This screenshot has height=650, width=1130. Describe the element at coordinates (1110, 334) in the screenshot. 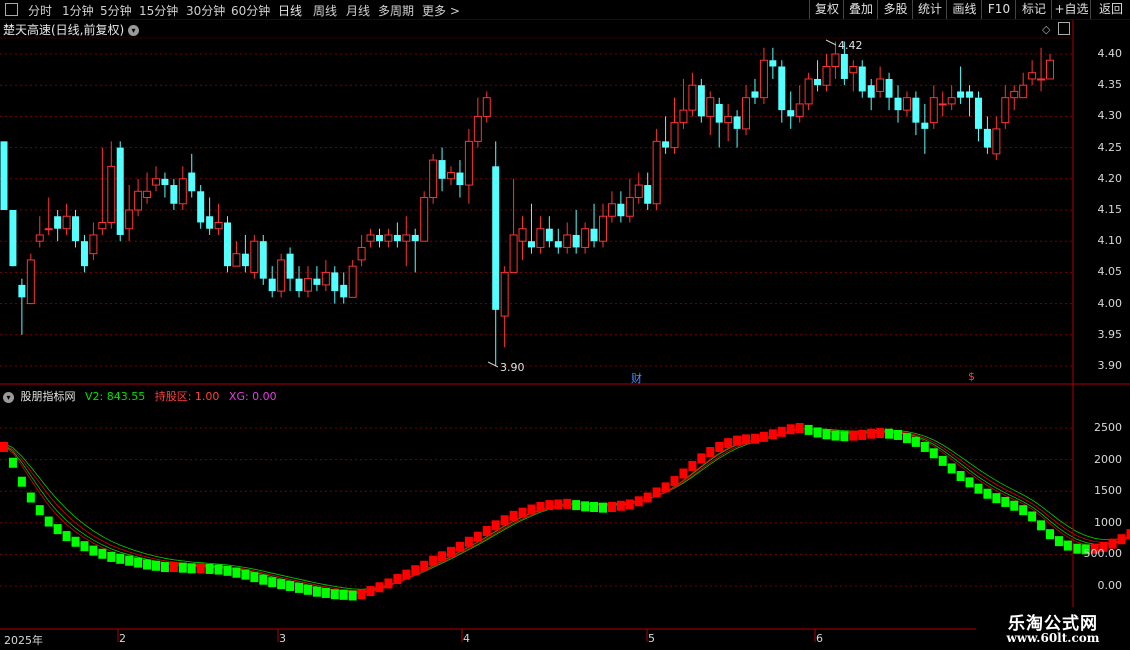

I see `price-tick-label: 3.95` at that location.